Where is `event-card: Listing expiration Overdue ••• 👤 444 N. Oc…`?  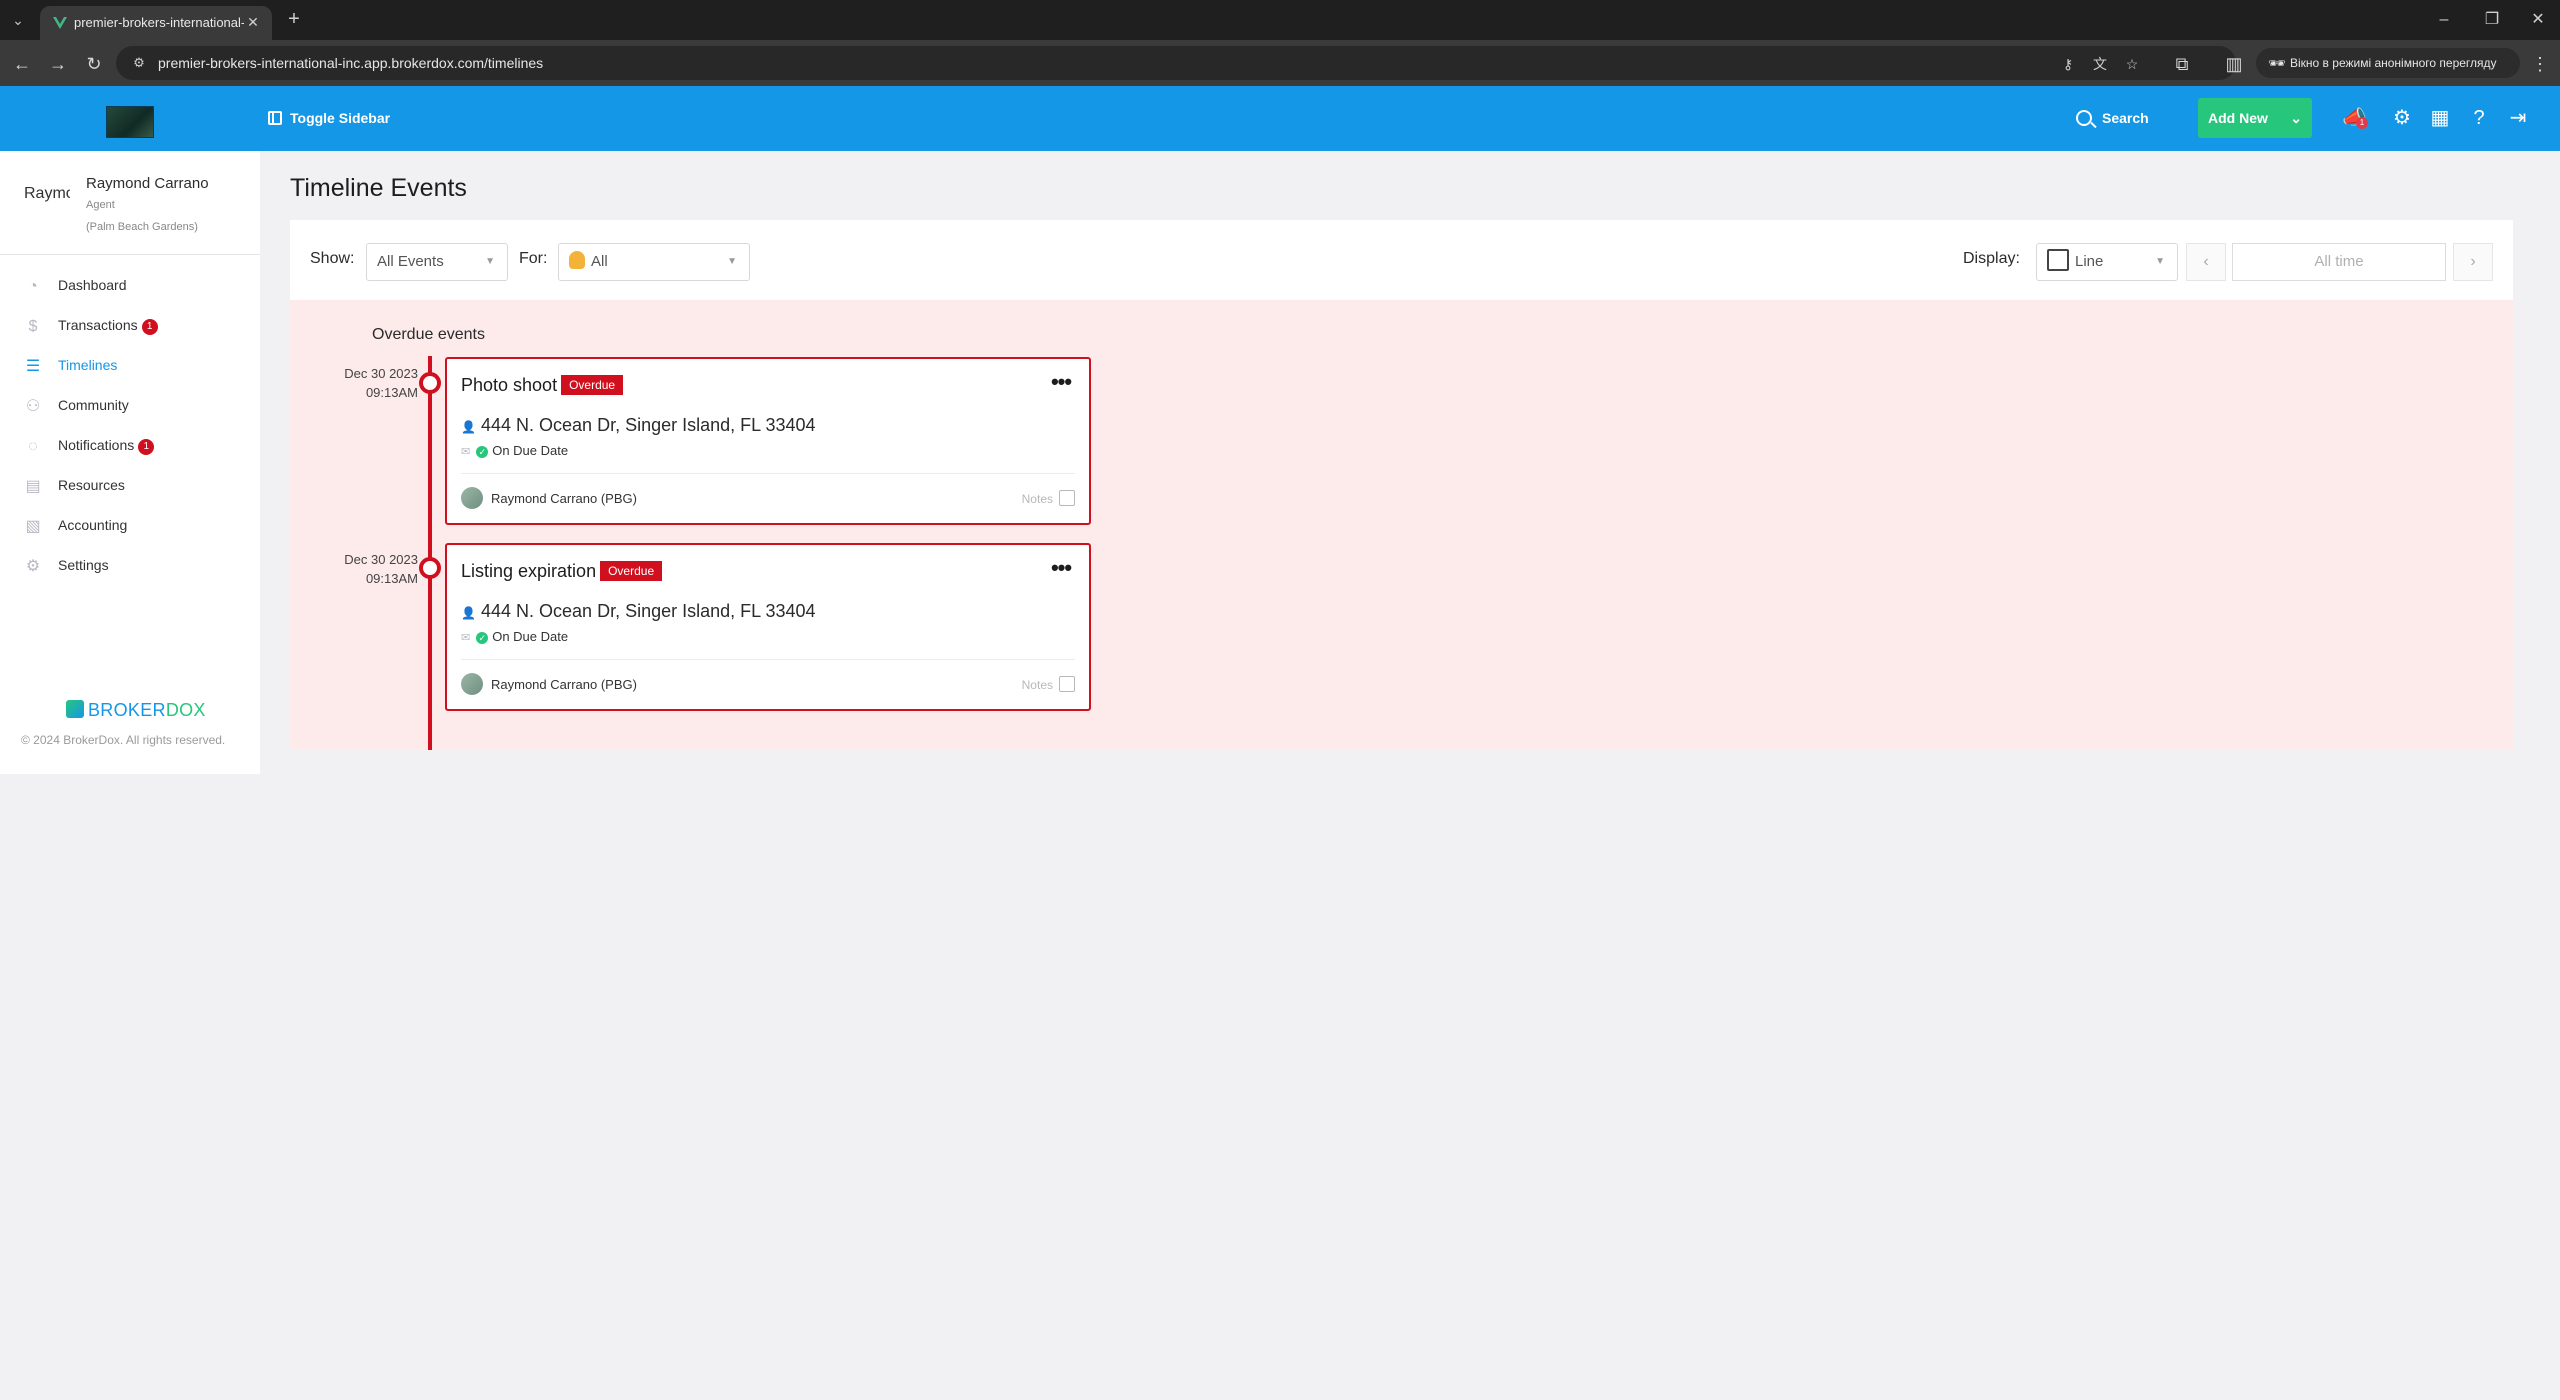
event-card: Listing expiration Overdue ••• 👤 444 N. Oc… is located at coordinates (768, 627).